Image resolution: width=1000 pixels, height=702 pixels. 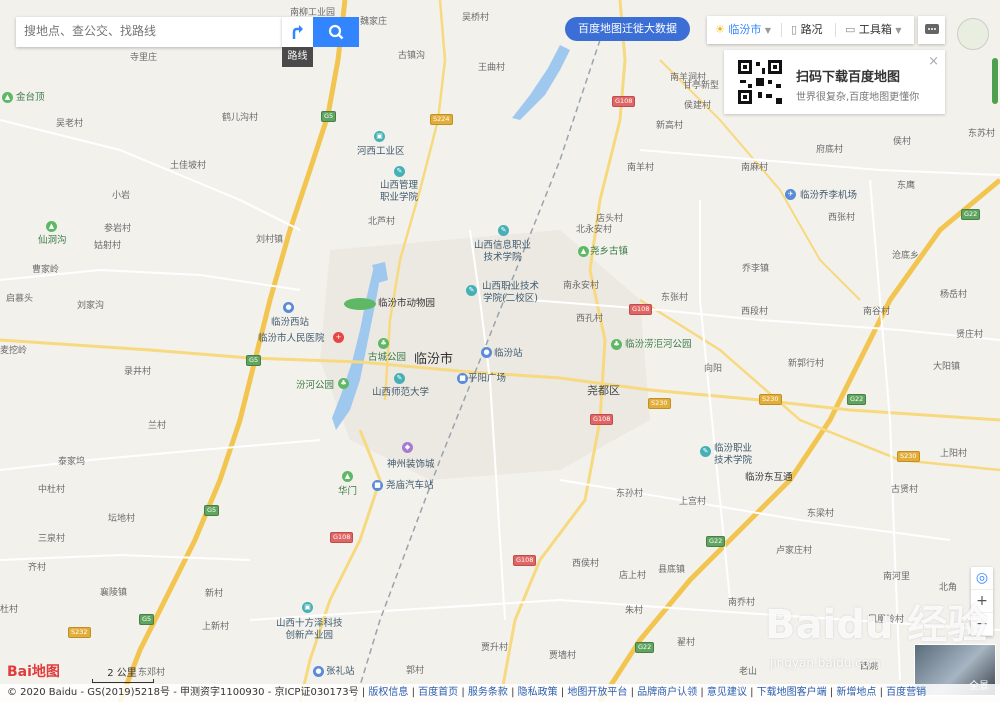 I want to click on place-label: 坛地村, so click(x=122, y=519).